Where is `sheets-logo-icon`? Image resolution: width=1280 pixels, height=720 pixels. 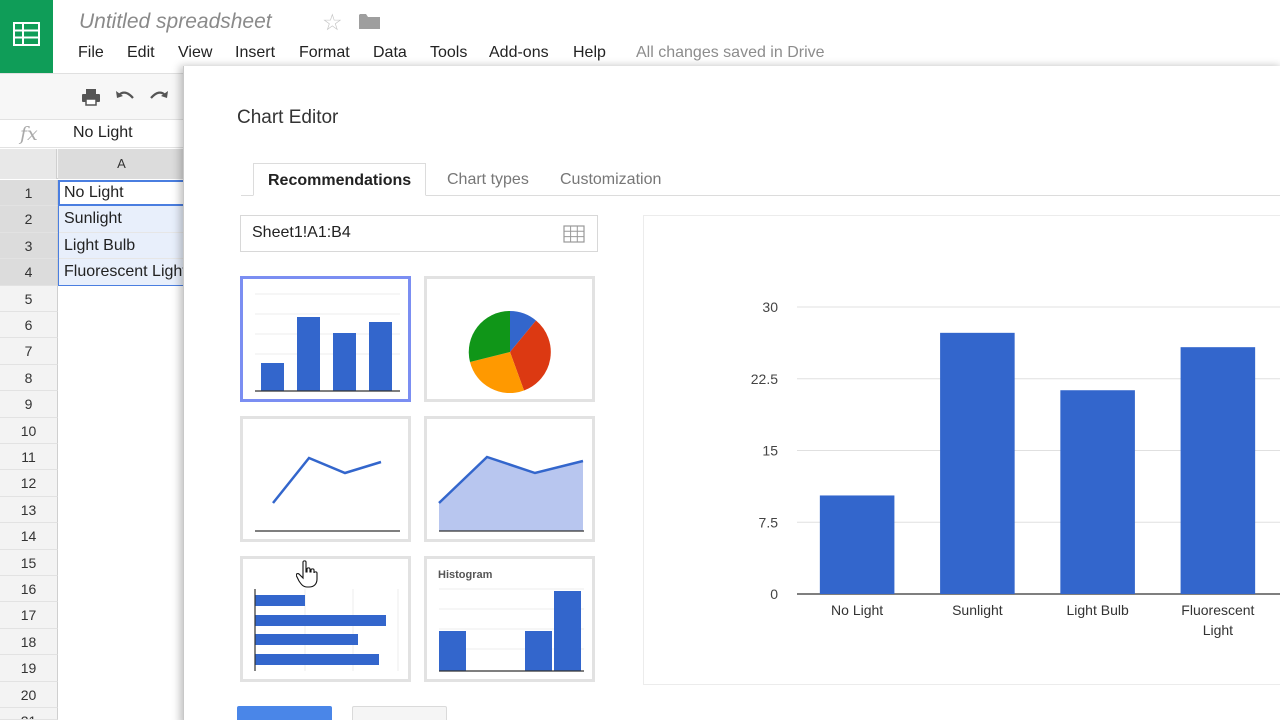
sheets-logo-icon is located at coordinates (26, 34).